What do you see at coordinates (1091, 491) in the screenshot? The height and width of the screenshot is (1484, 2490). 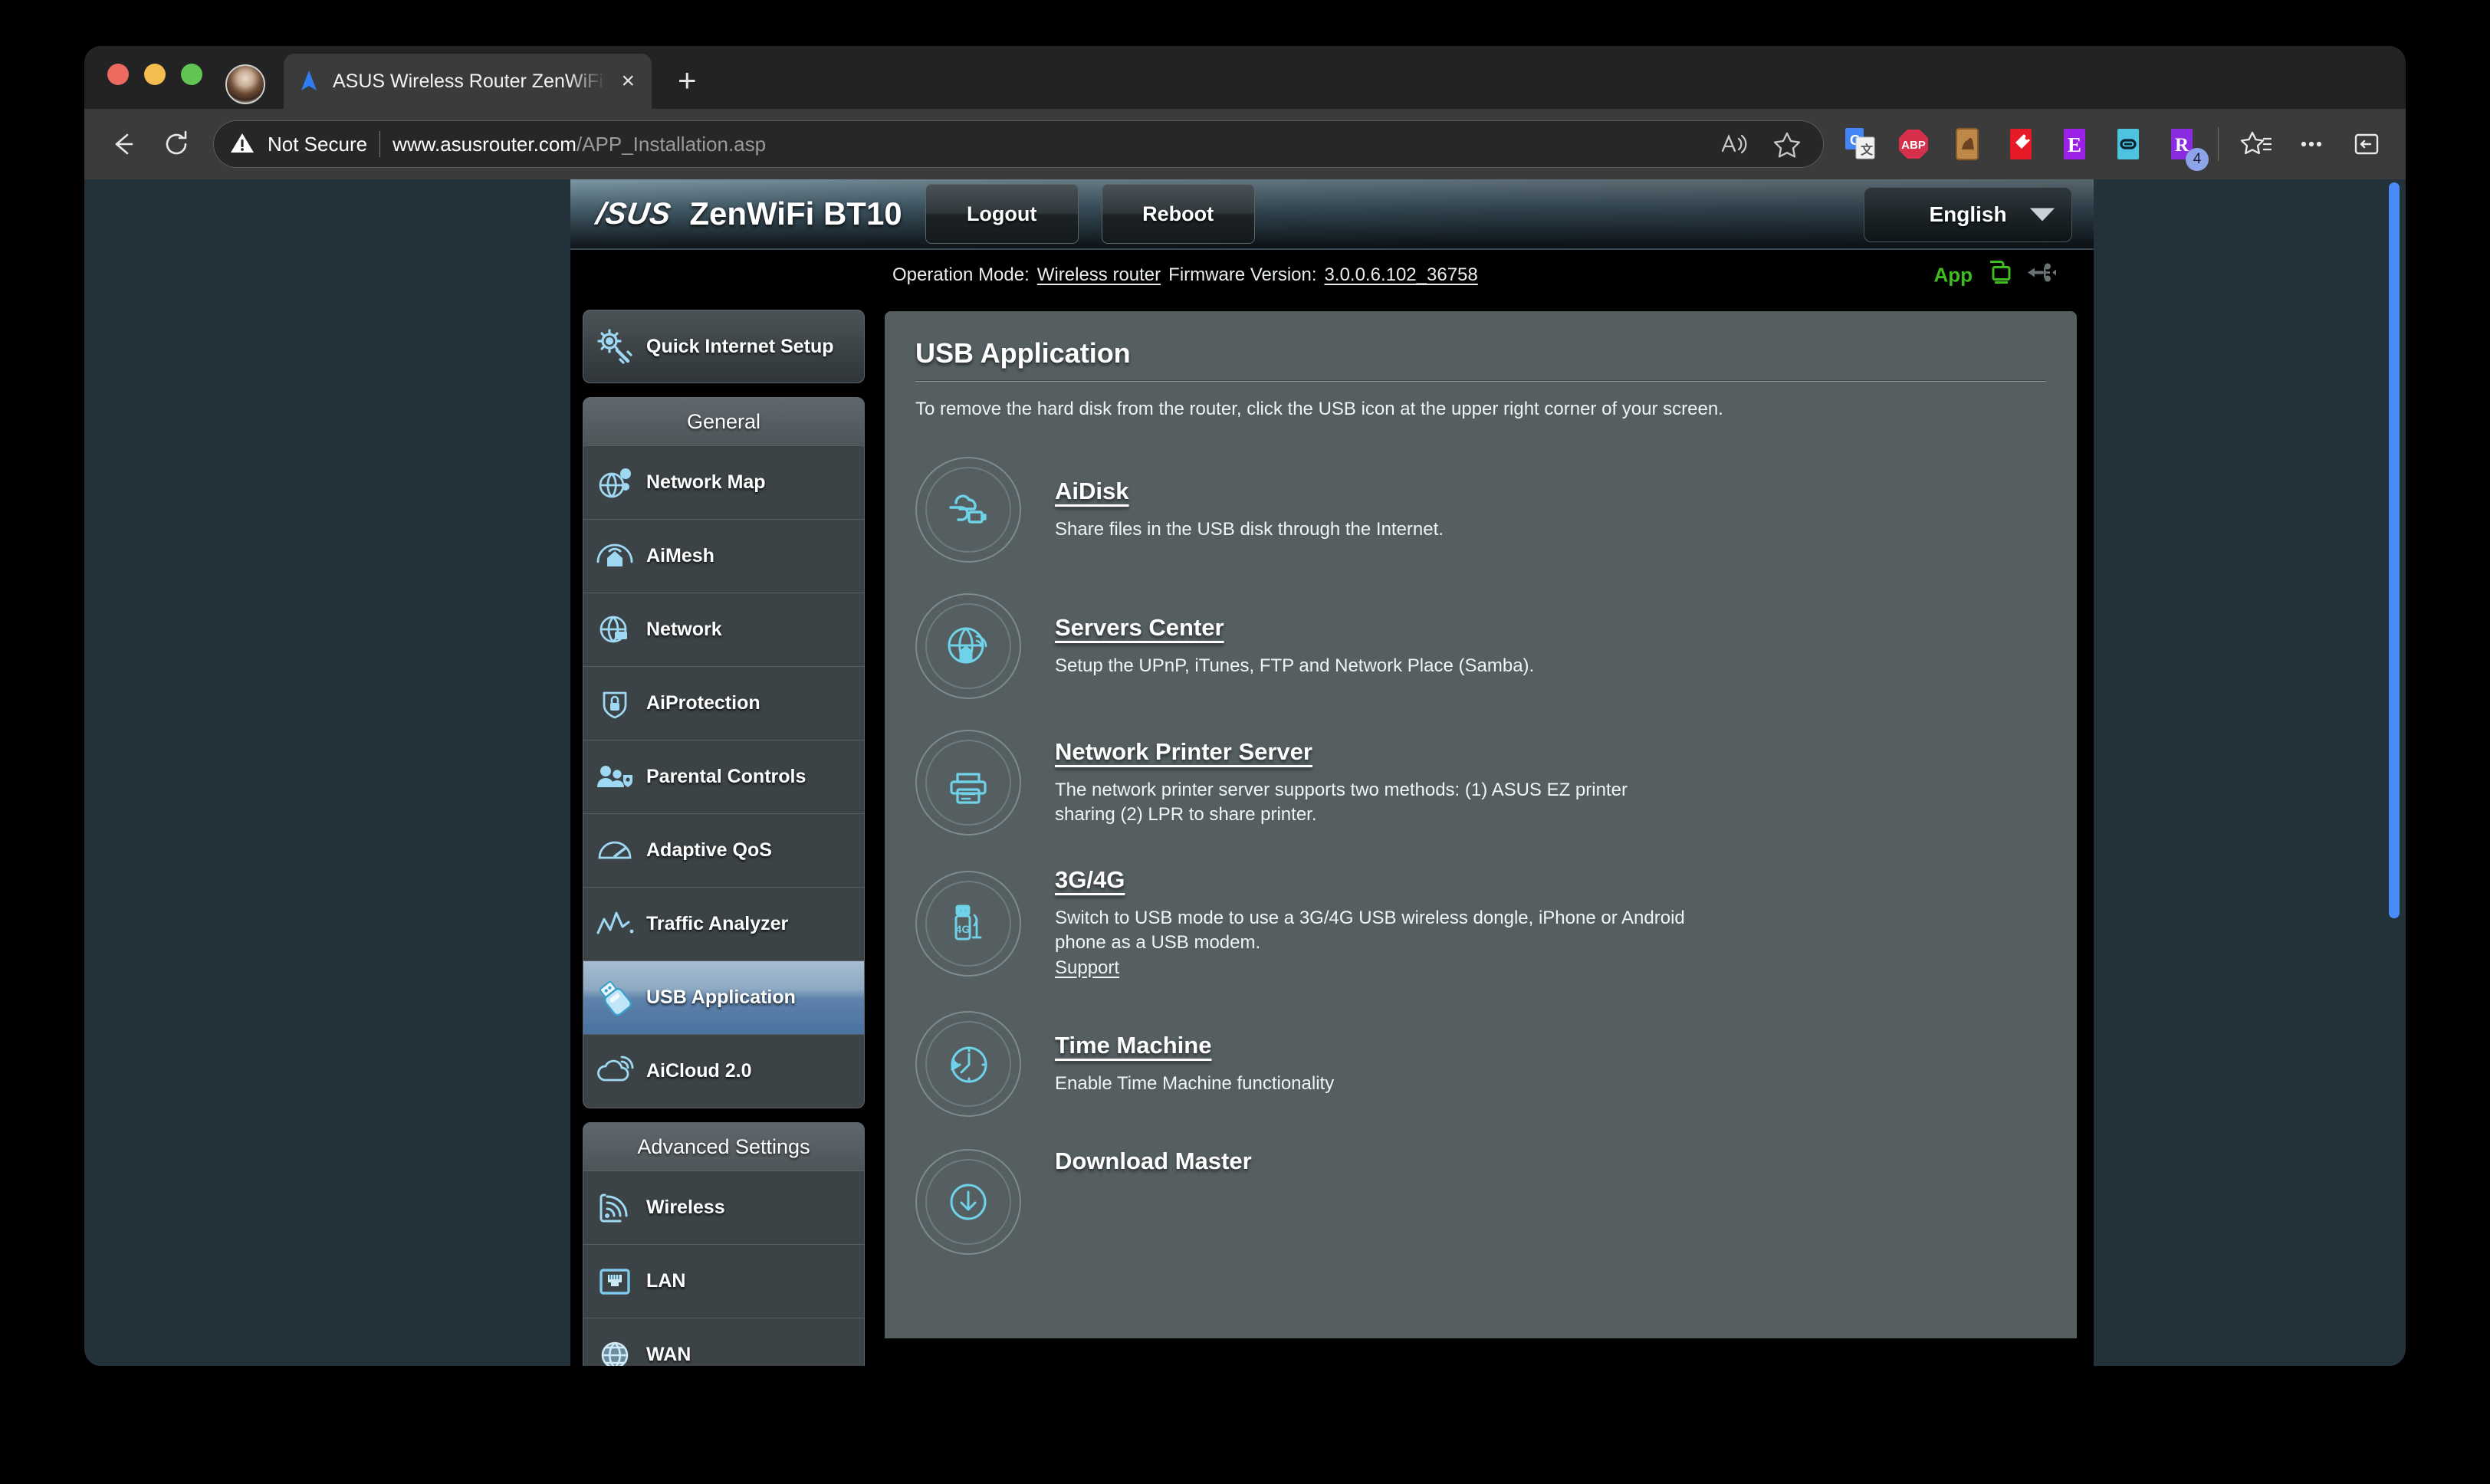 I see `app-link-aidisk: AiDisk` at bounding box center [1091, 491].